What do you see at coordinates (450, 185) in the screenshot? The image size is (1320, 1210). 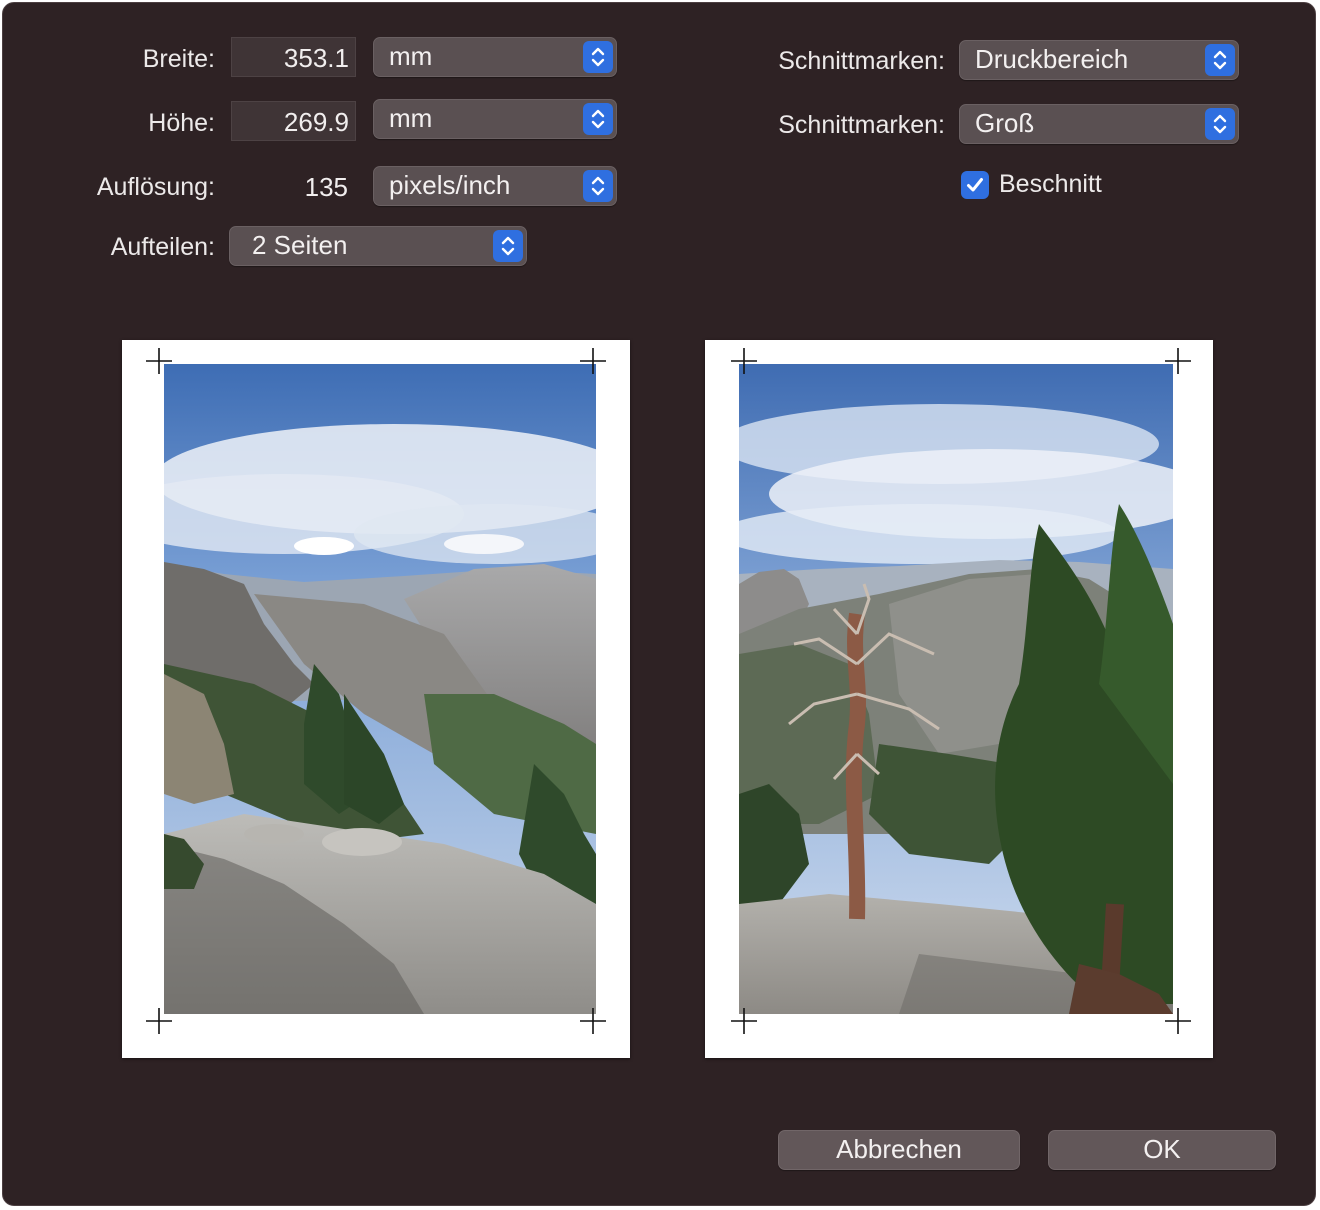 I see `resolution-unit-value: pixels/inch` at bounding box center [450, 185].